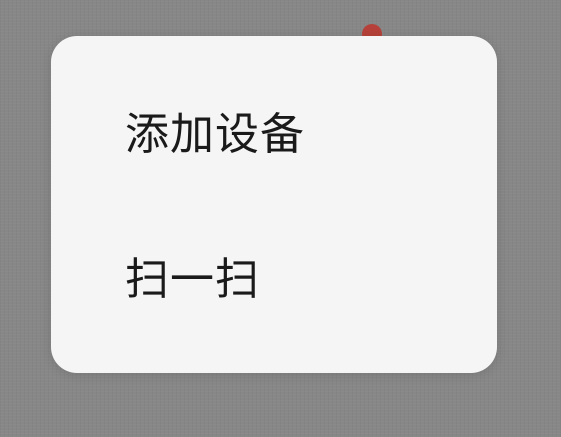 This screenshot has height=437, width=561. Describe the element at coordinates (215, 134) in the screenshot. I see `menu-item-label: 添加设备` at that location.